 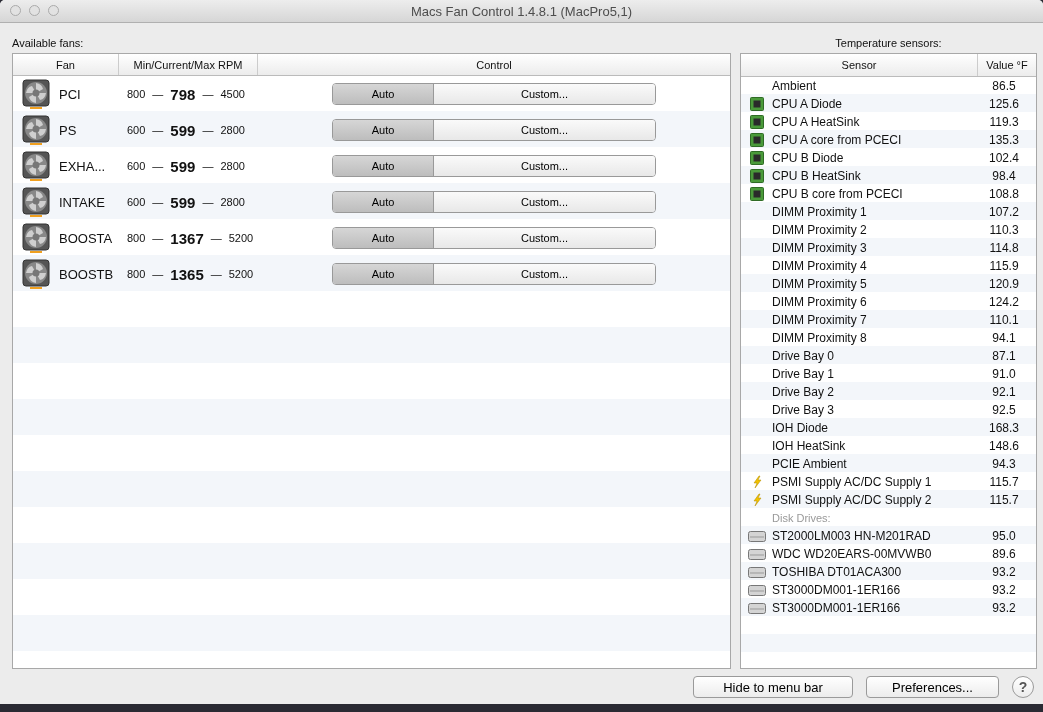 I want to click on window-title: Macs Fan Control 1.4.8.1 (MacPro5,1), so click(x=521, y=11).